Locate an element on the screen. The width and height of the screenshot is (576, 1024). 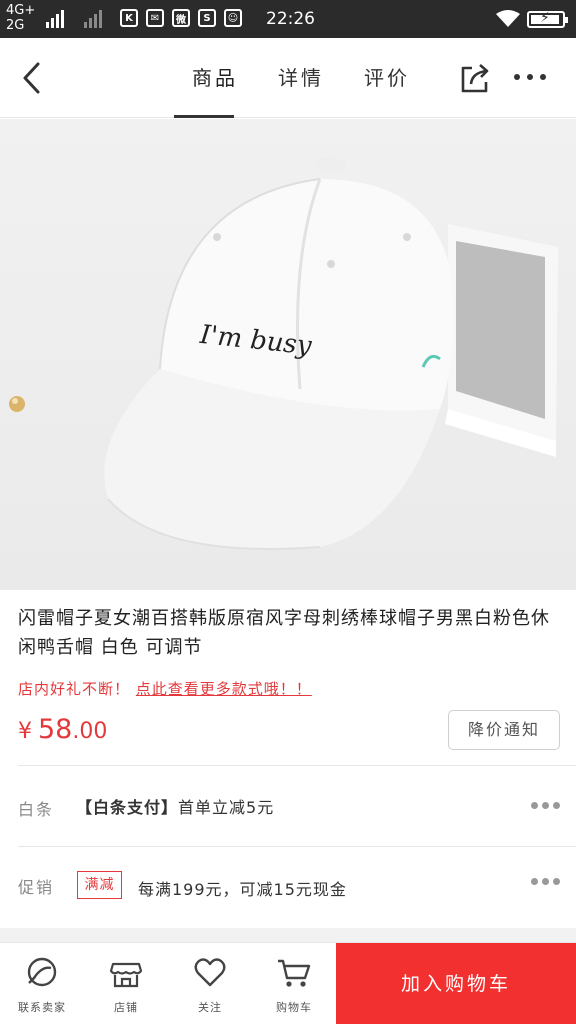
baitiao-label: 白条 is located at coordinates (36, 809).